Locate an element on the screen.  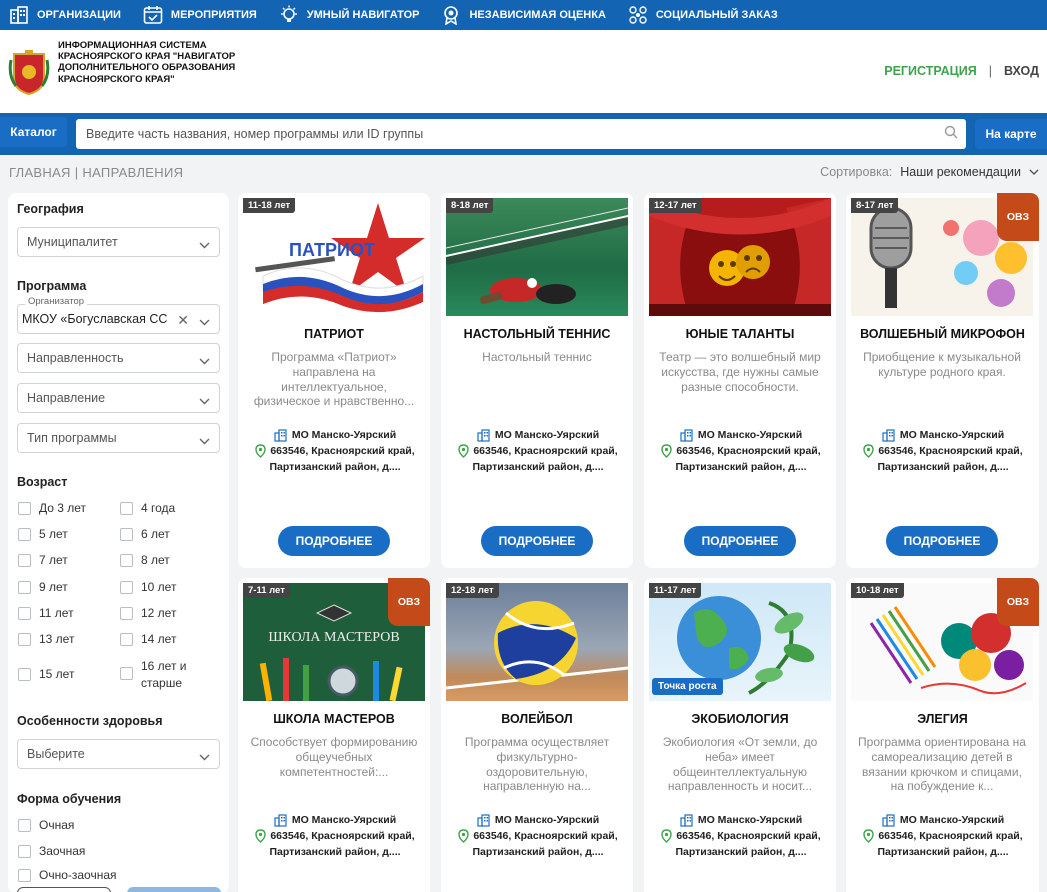
age-label: 4 года is located at coordinates (158, 508).